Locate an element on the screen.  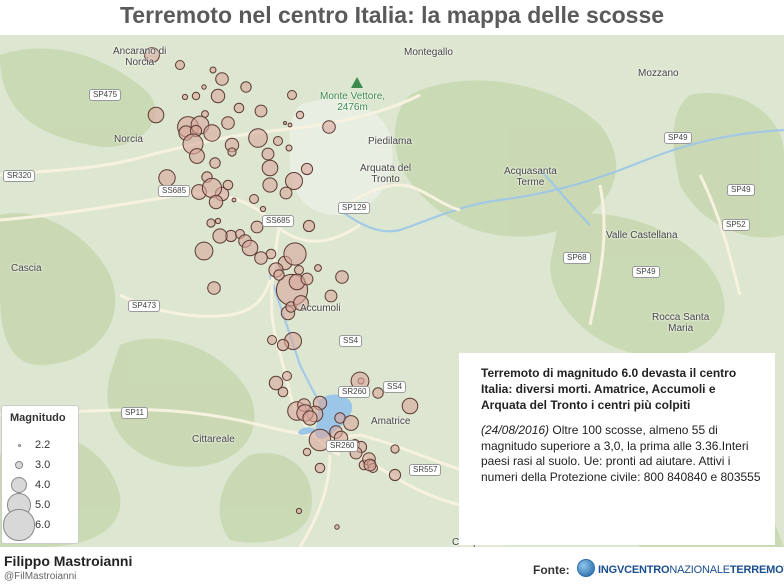
road-shield: SS685 is located at coordinates (174, 191).